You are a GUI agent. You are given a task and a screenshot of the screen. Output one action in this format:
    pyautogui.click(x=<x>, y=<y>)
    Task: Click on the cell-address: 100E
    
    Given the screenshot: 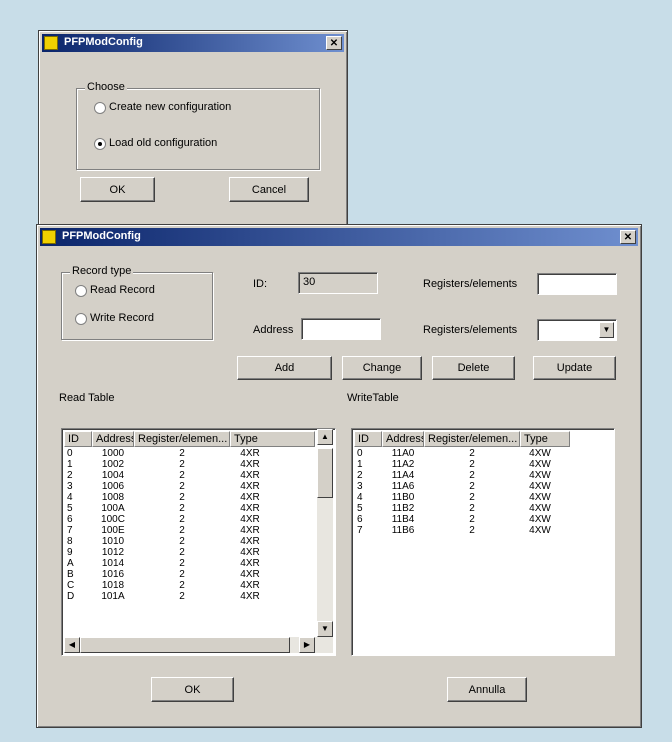 What is the action you would take?
    pyautogui.click(x=113, y=530)
    